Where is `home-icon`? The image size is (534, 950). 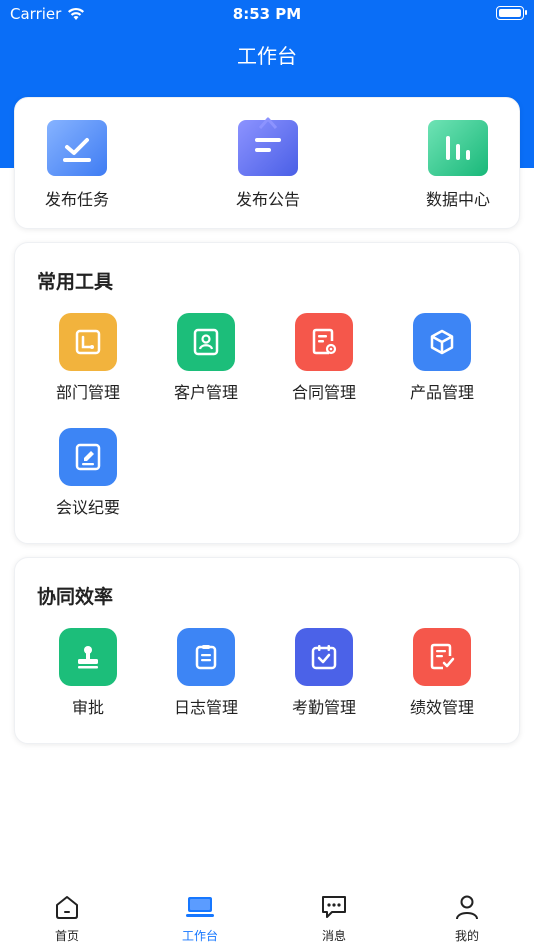 home-icon is located at coordinates (67, 907).